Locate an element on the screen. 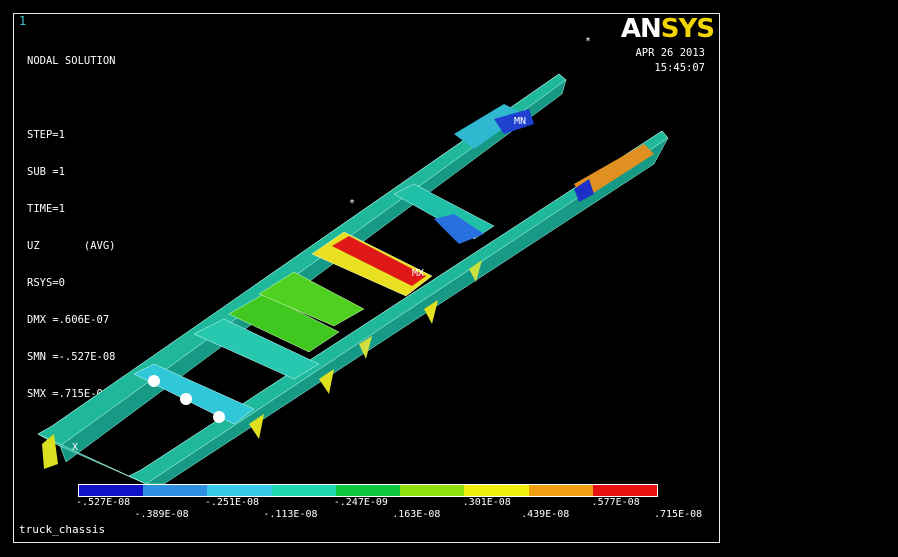 The image size is (898, 557). axis-x-marker: X is located at coordinates (75, 447).